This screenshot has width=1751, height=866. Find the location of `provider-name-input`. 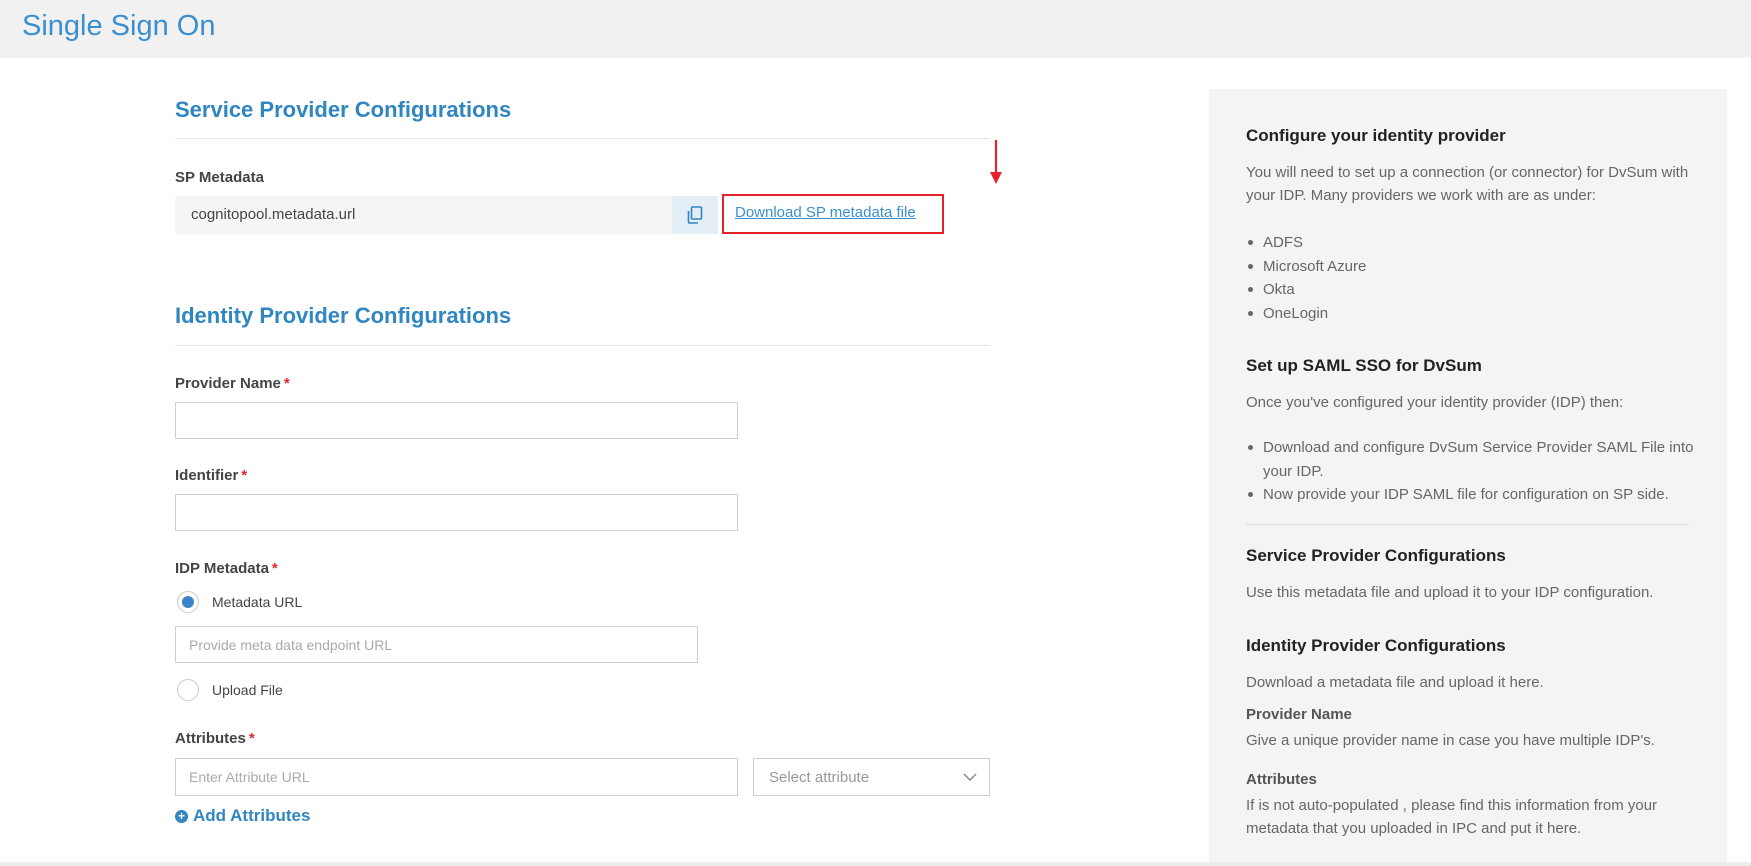

provider-name-input is located at coordinates (456, 420).